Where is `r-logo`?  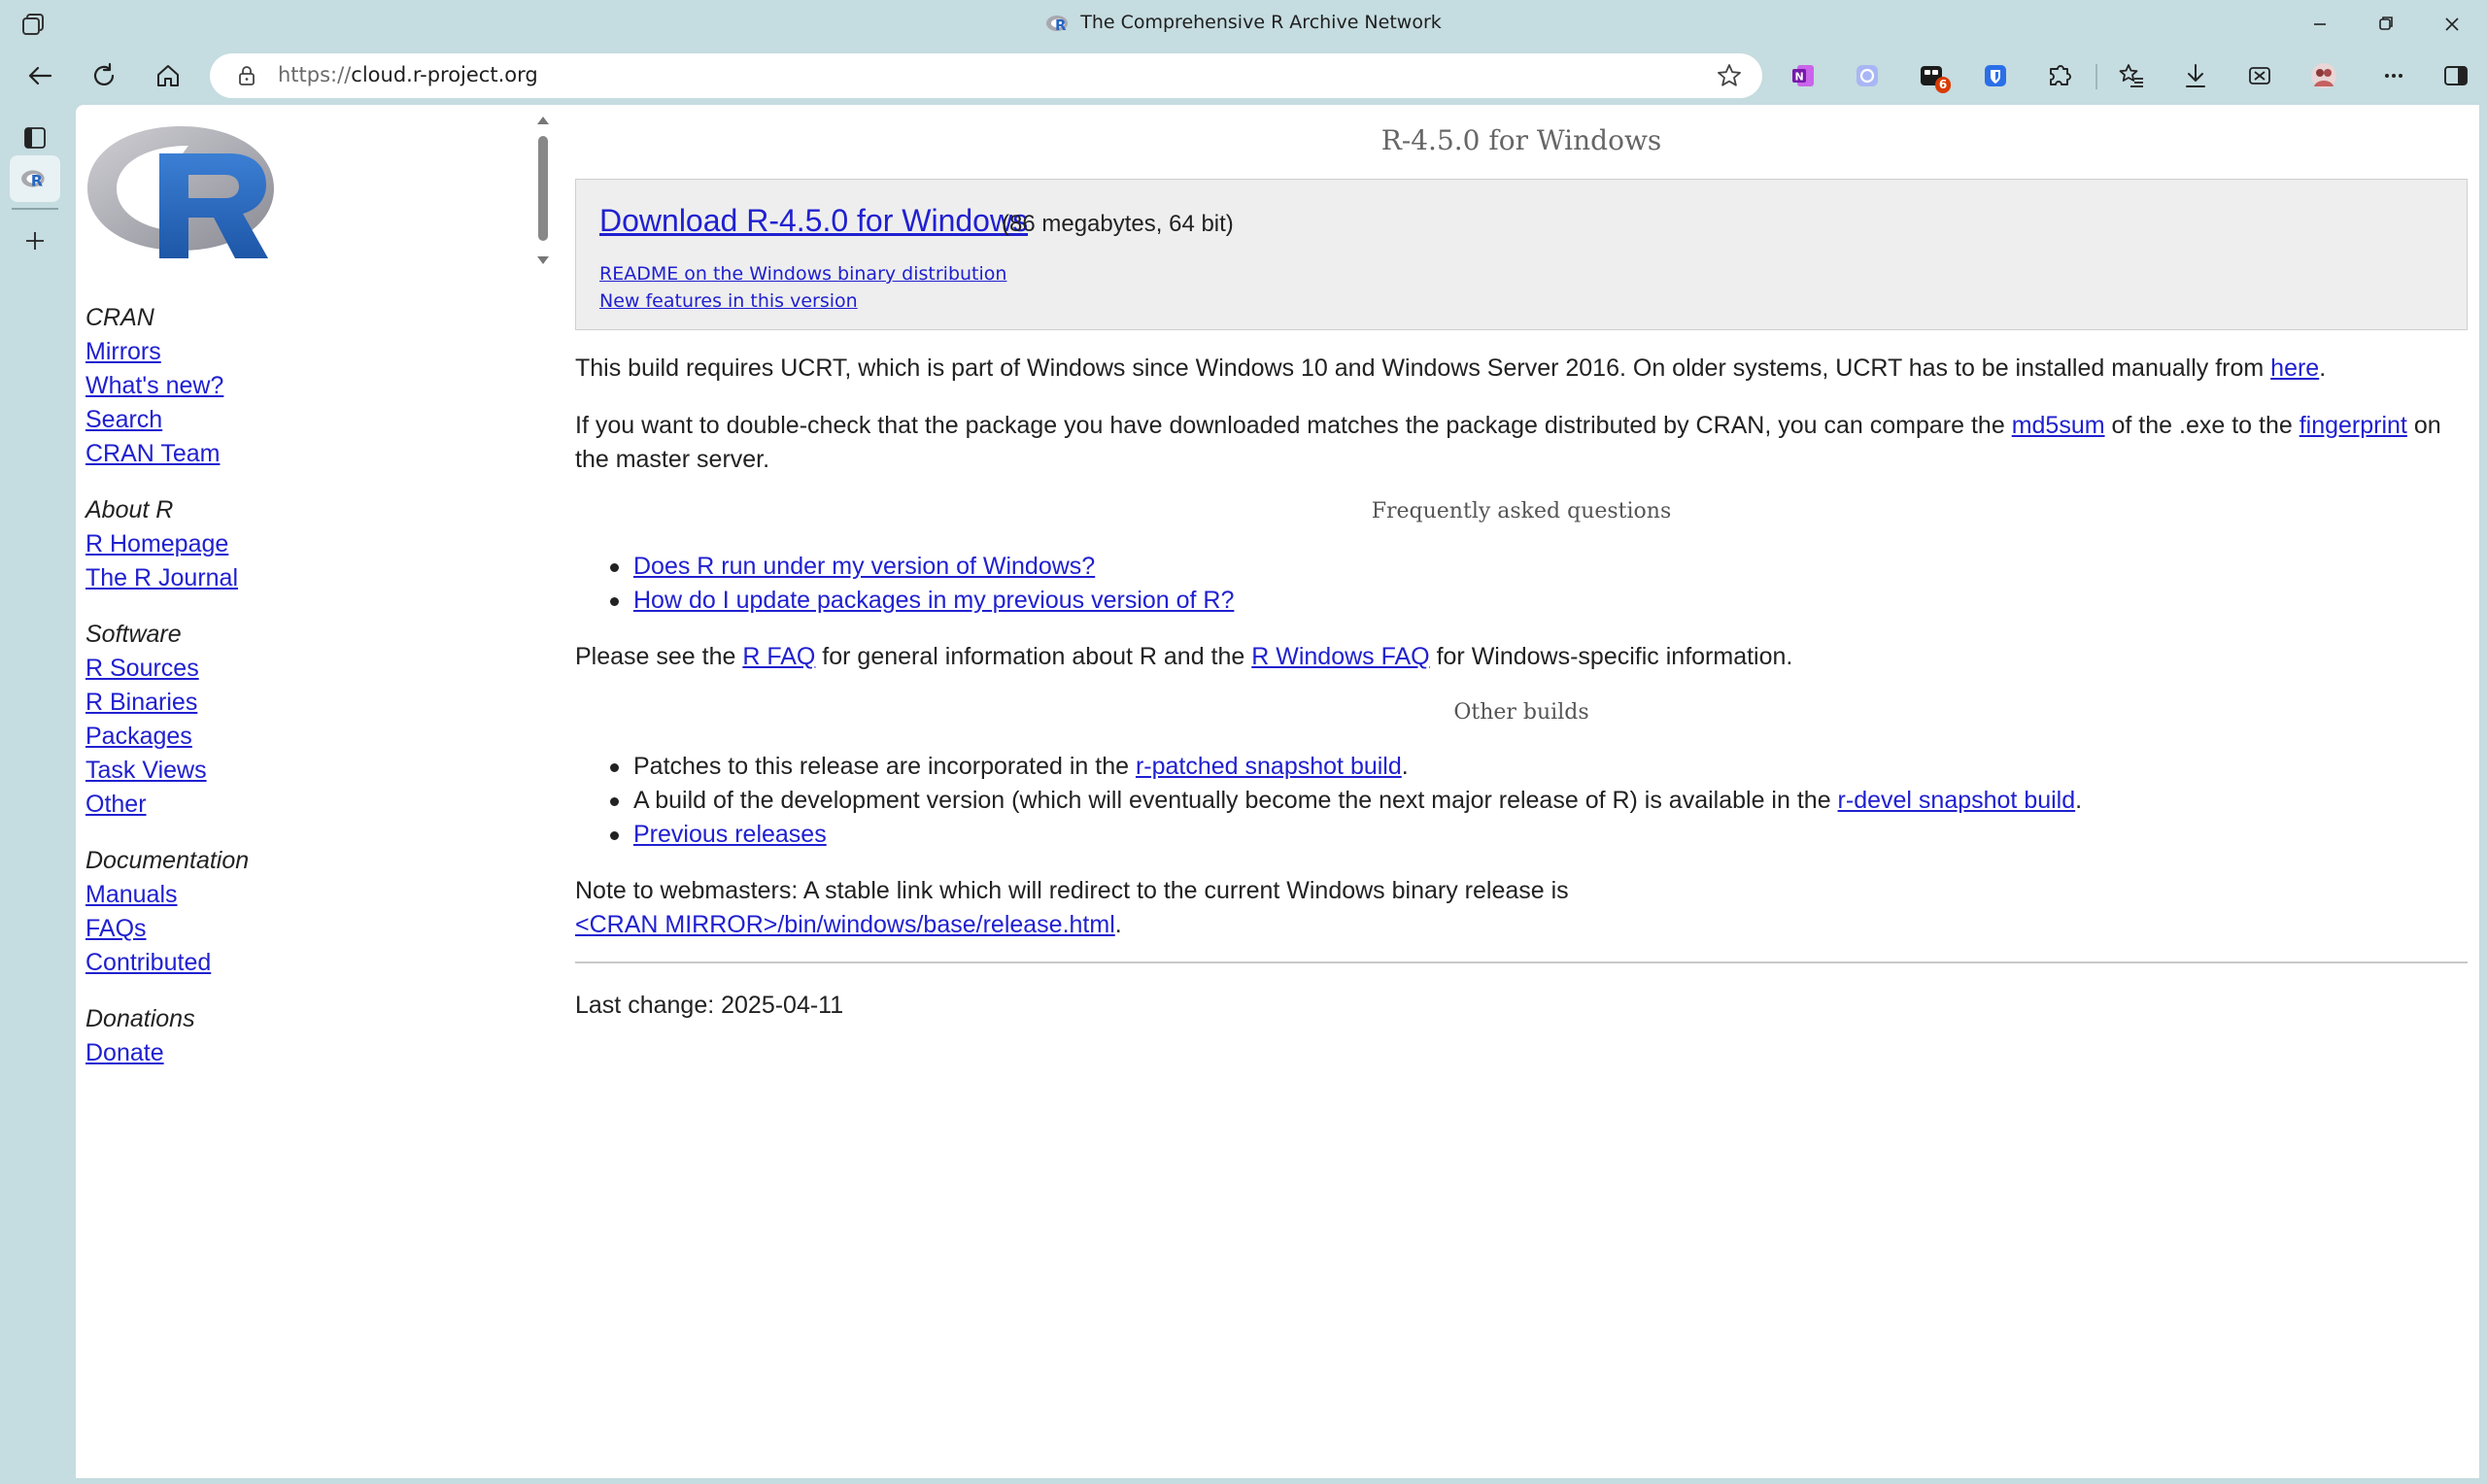
r-logo is located at coordinates (181, 190).